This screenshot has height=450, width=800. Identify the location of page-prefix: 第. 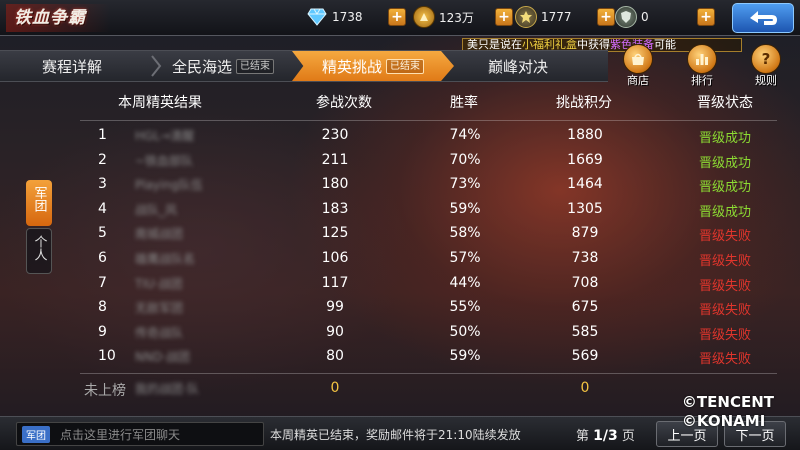
(583, 436).